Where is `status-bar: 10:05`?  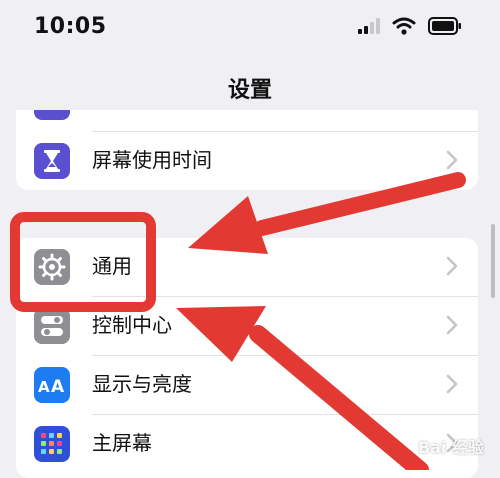 status-bar: 10:05 is located at coordinates (250, 30).